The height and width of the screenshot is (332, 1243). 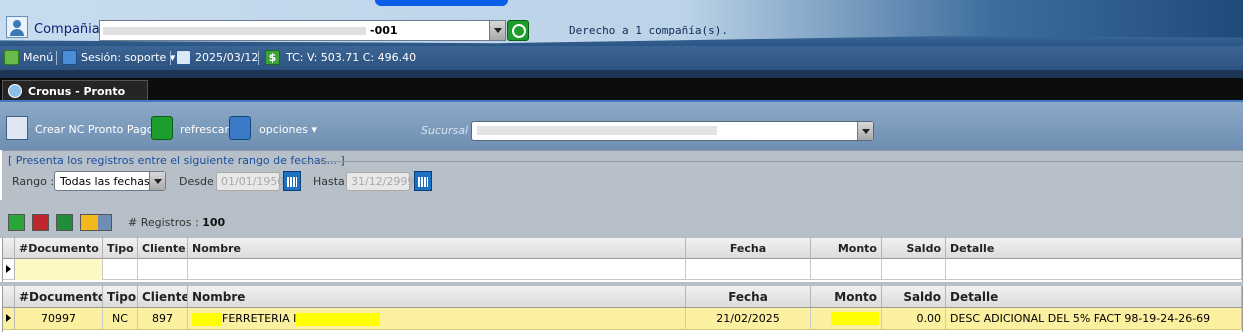 What do you see at coordinates (40, 222) in the screenshot?
I see `magnet-icon` at bounding box center [40, 222].